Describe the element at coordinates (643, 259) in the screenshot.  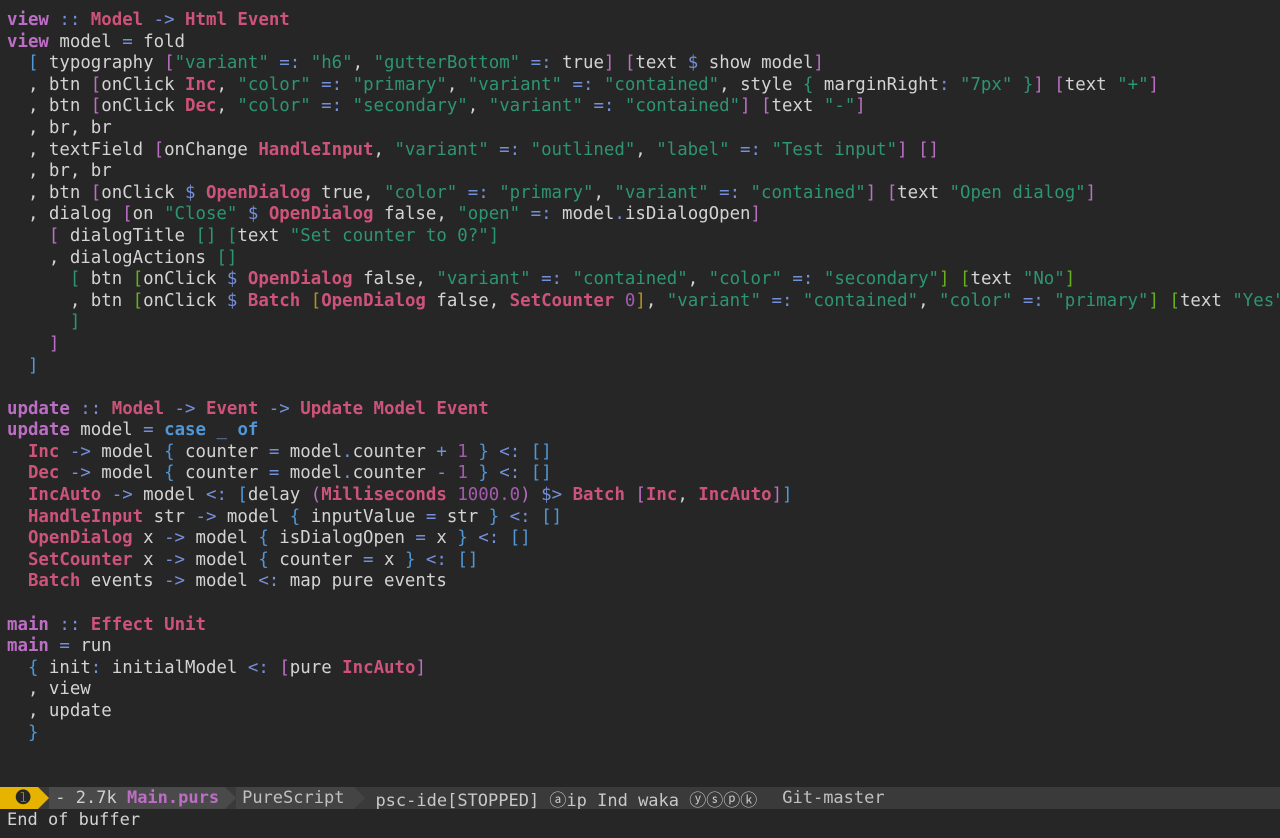
I see `code-line: , dialogActions []` at that location.